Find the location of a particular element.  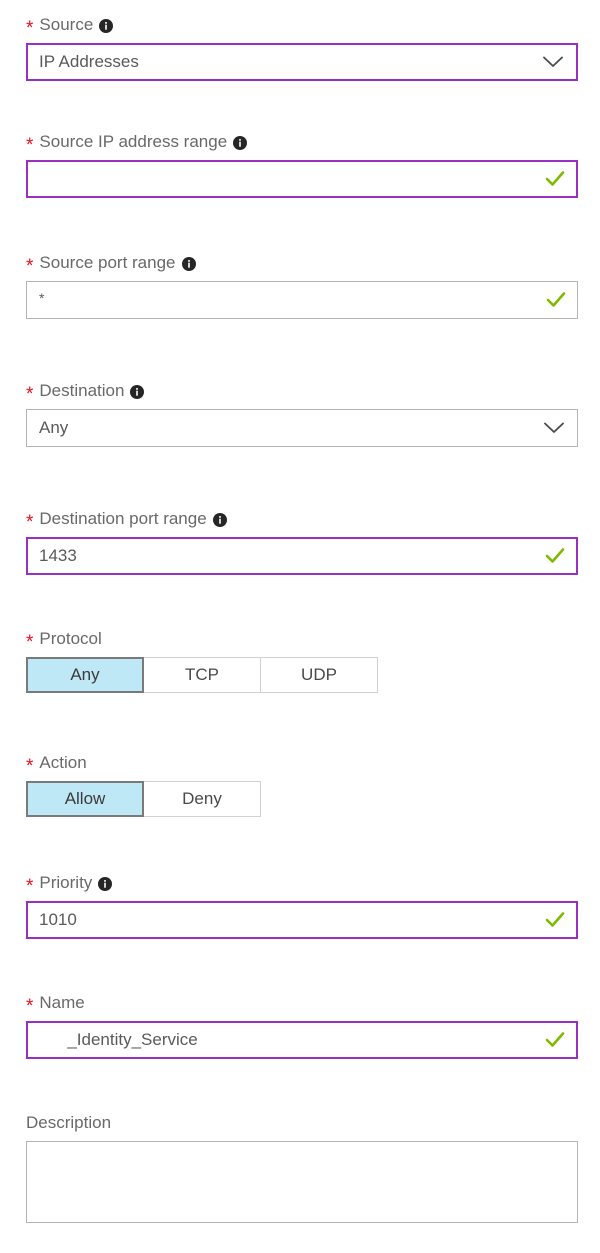

label-text: Destination is located at coordinates (82, 390).